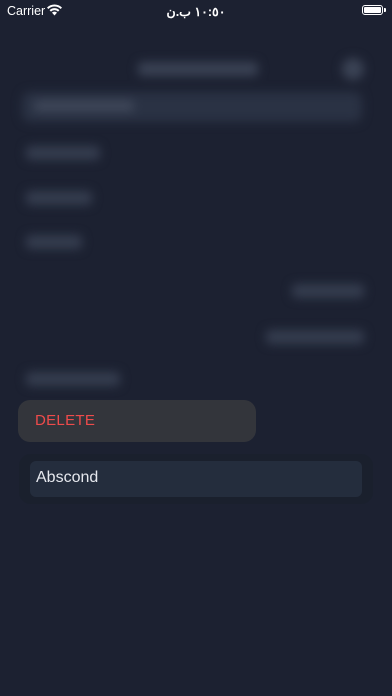  What do you see at coordinates (198, 69) in the screenshot?
I see `blurred-nav-title` at bounding box center [198, 69].